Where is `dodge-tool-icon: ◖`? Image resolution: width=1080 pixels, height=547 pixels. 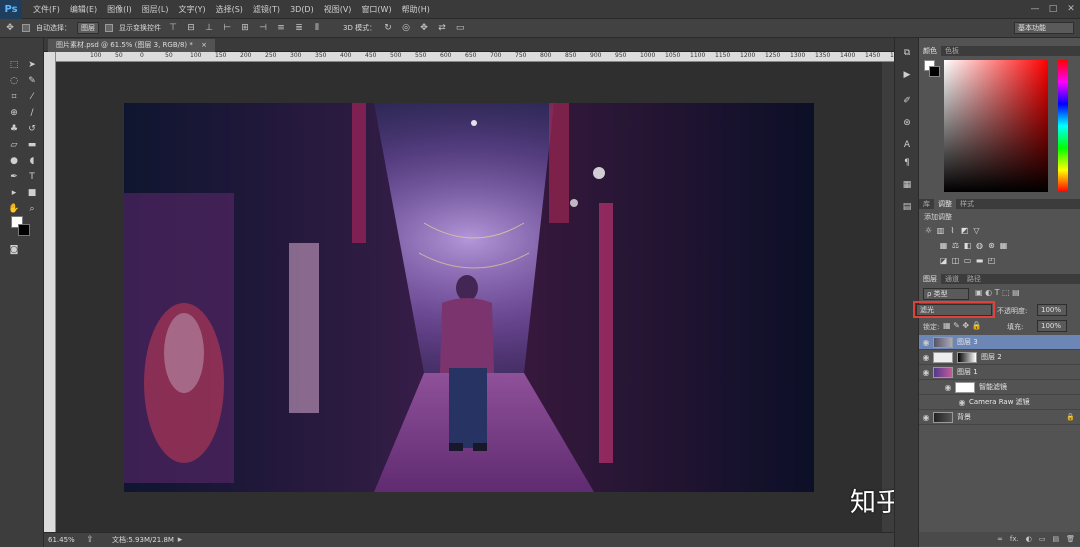
dodge-tool-icon: ◖ is located at coordinates (32, 161).